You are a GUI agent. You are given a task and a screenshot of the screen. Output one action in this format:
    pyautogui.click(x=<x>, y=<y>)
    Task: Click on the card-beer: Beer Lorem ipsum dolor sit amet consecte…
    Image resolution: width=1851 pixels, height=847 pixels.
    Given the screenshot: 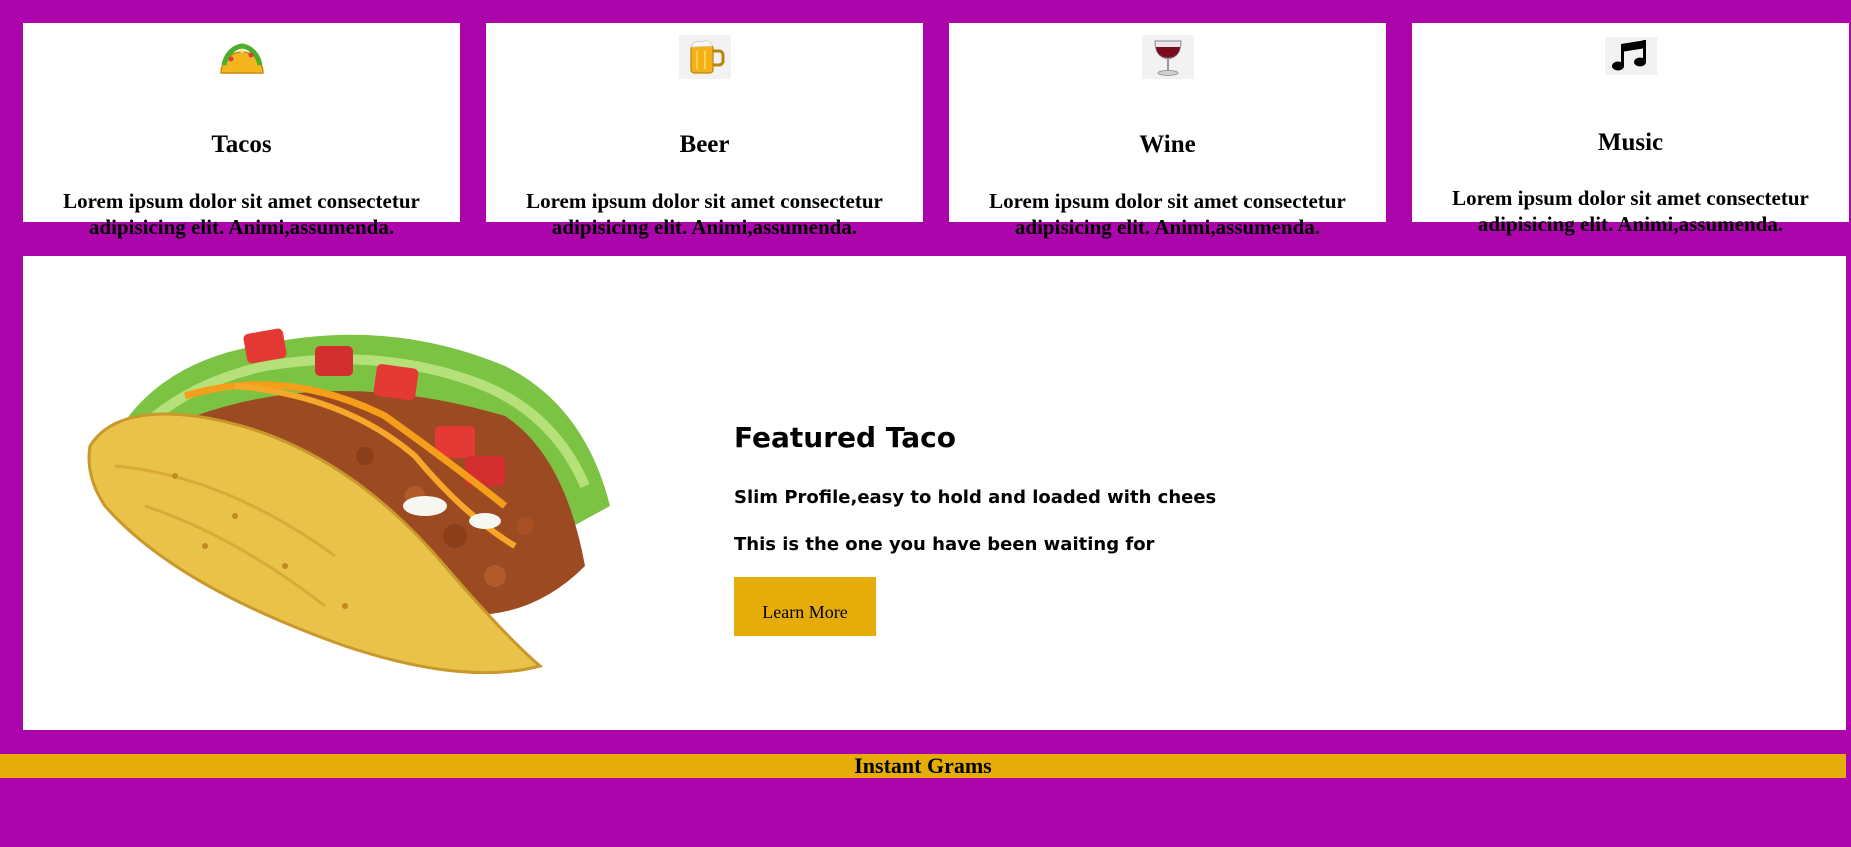 What is the action you would take?
    pyautogui.click(x=704, y=131)
    